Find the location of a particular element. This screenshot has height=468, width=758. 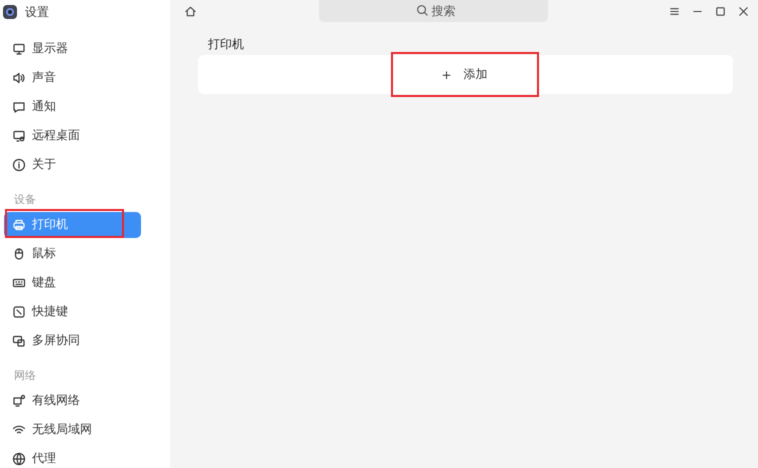

section-heading: 打印机 is located at coordinates (226, 44).